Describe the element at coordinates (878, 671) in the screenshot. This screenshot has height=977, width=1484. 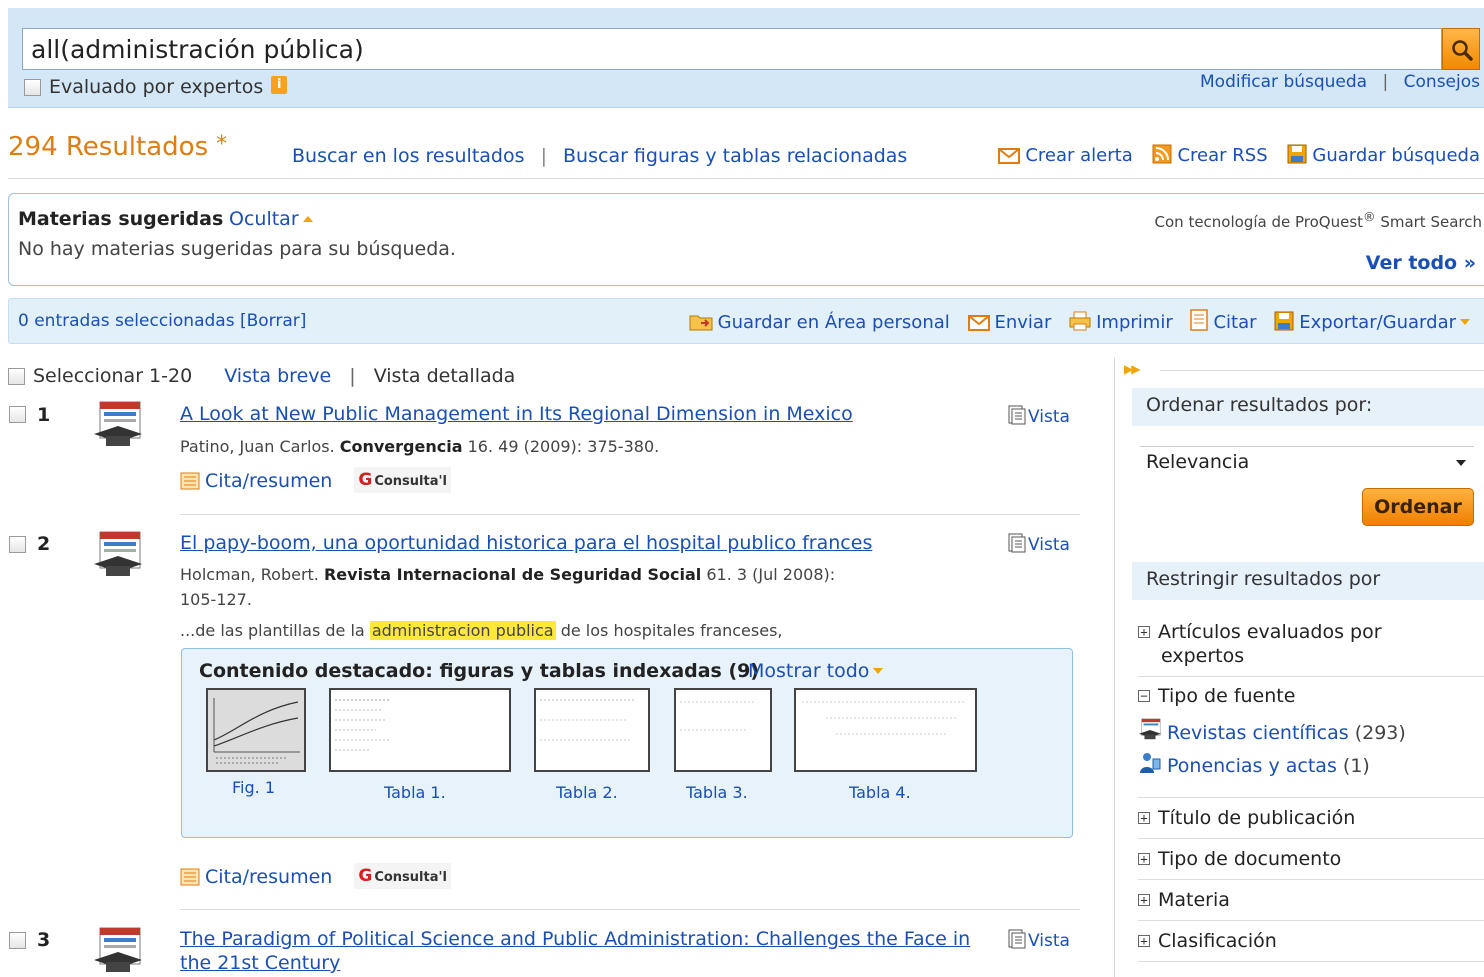
I see `expand-arrow-icon` at that location.